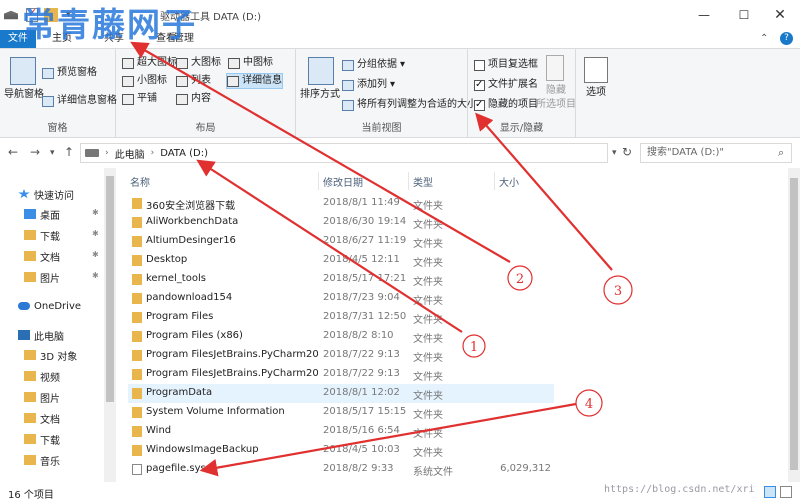 The height and width of the screenshot is (504, 800). I want to click on annotation-number-2: 2, so click(520, 279).